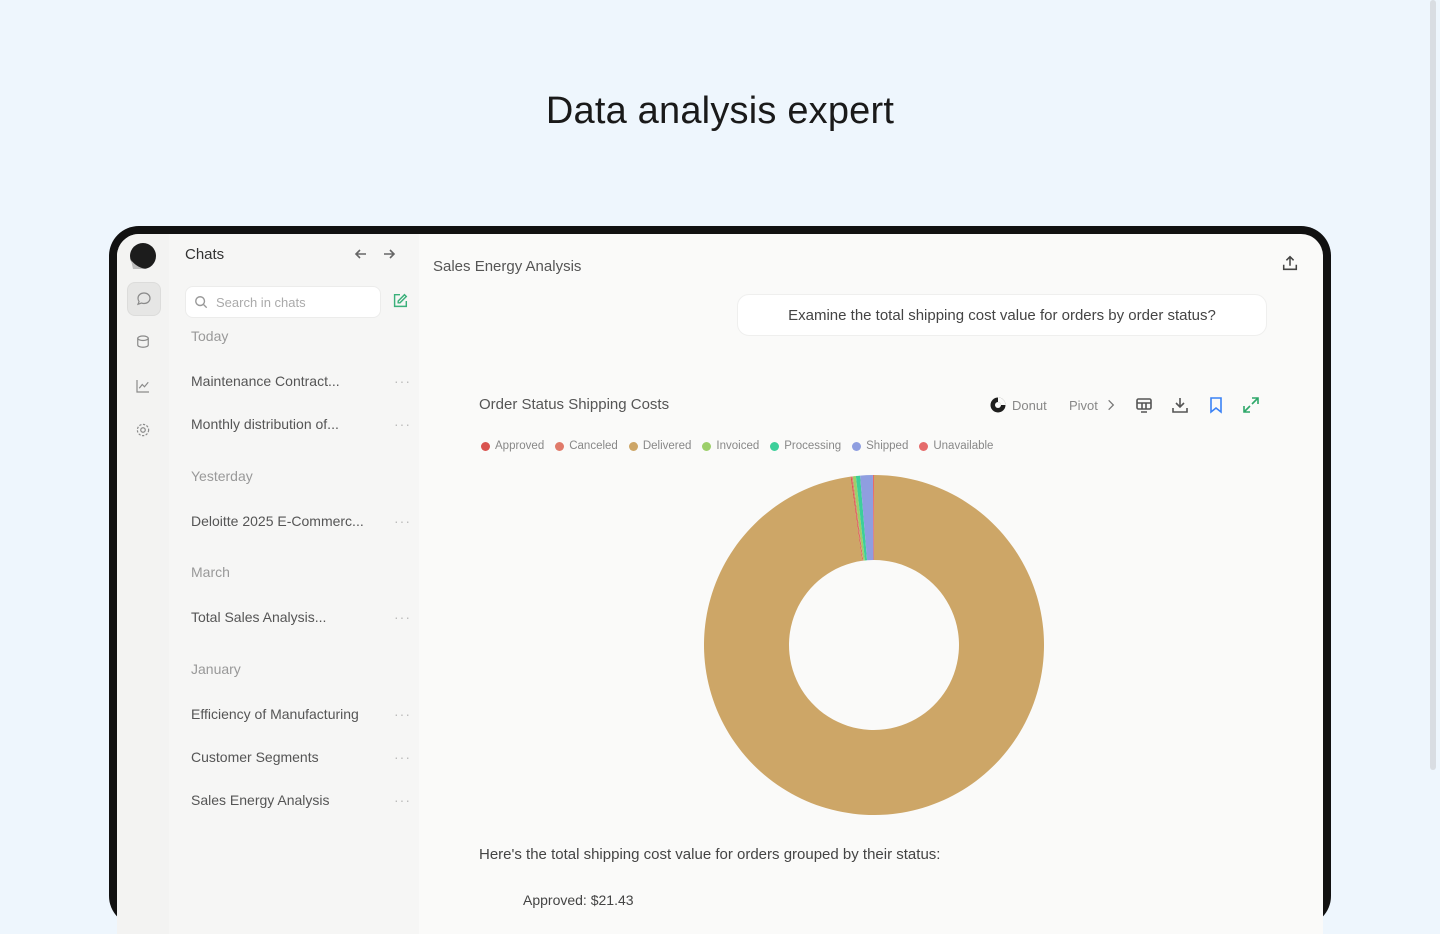 Image resolution: width=1440 pixels, height=934 pixels. What do you see at coordinates (813, 446) in the screenshot?
I see `legend-label: Processing` at bounding box center [813, 446].